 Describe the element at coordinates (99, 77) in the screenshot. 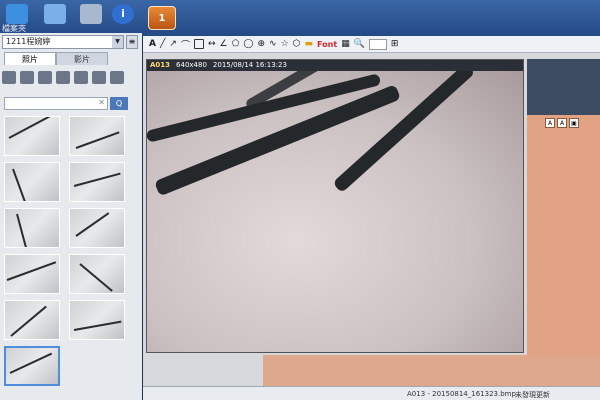

I see `export-icon` at that location.